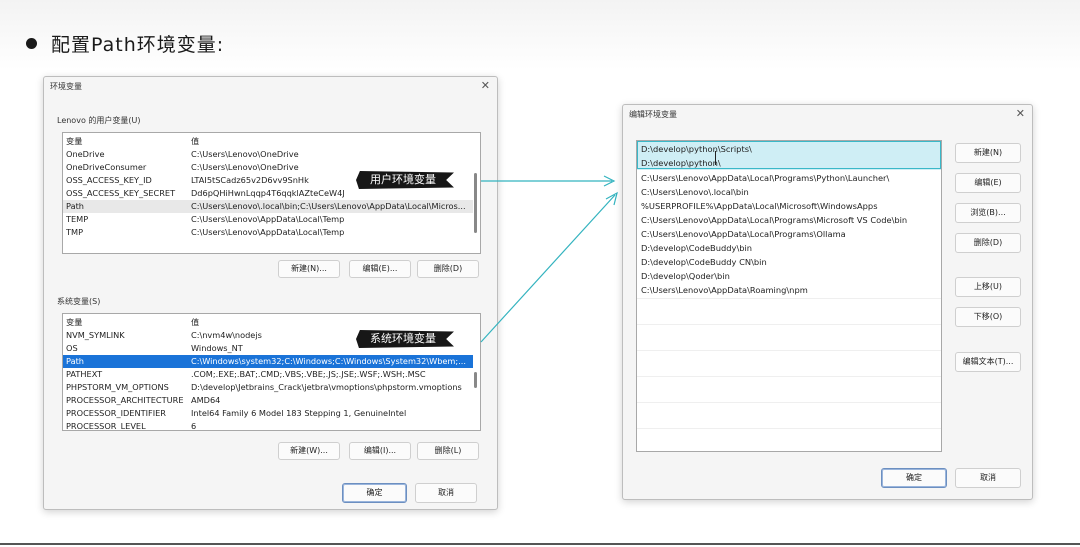 The height and width of the screenshot is (547, 1080). I want to click on list-item: D:\develop\CodeBuddy\bin, so click(789, 248).